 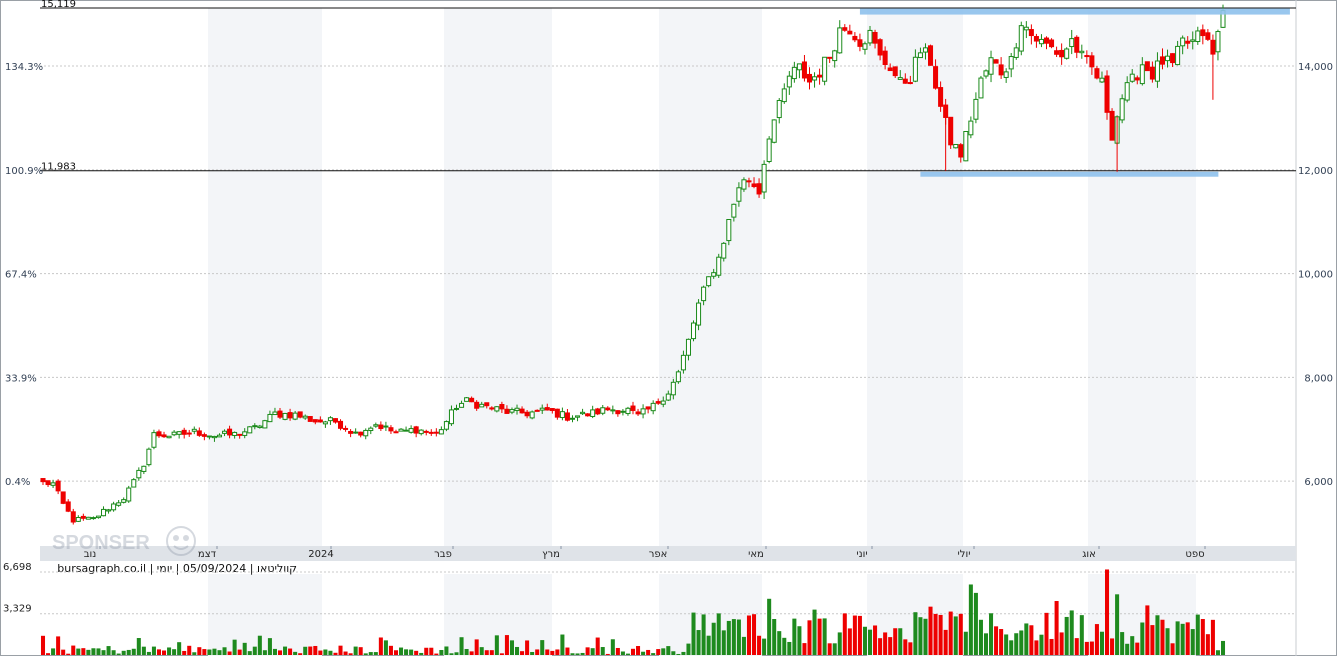 I want to click on resistance-band, so click(x=1074, y=11).